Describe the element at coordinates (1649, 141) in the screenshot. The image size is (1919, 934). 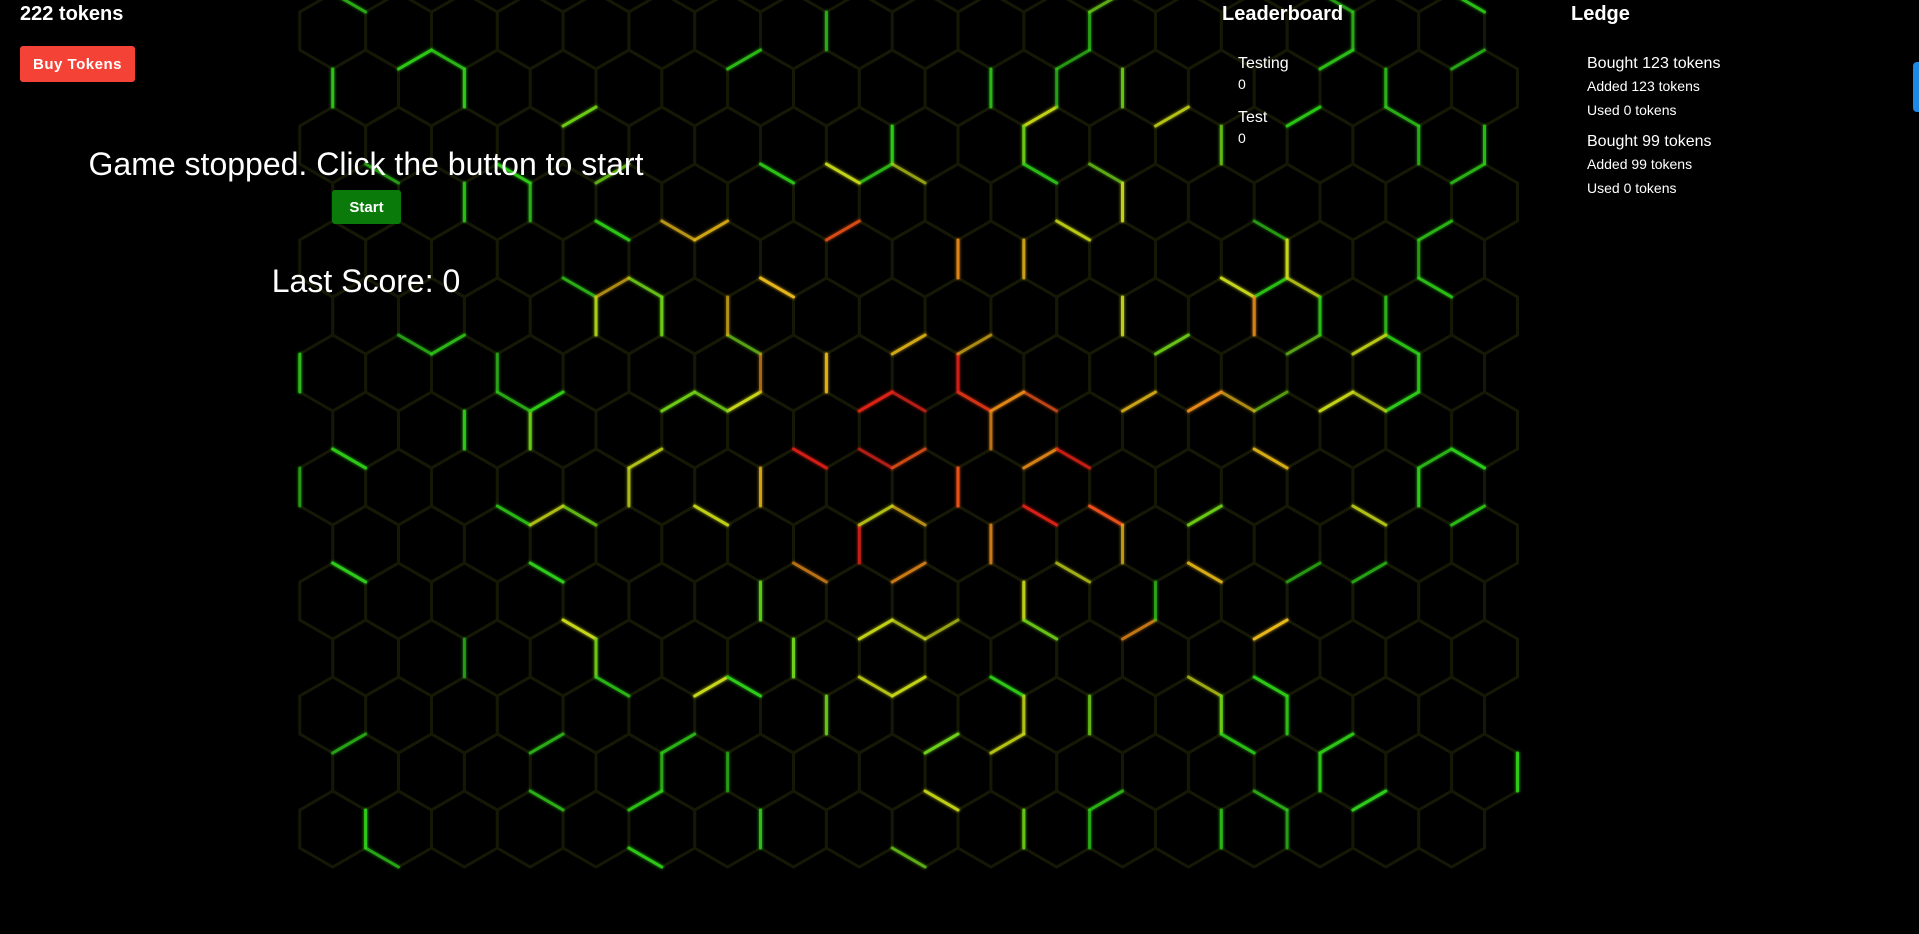
I see `ledger-entry-title: Bought 99 tokens` at that location.